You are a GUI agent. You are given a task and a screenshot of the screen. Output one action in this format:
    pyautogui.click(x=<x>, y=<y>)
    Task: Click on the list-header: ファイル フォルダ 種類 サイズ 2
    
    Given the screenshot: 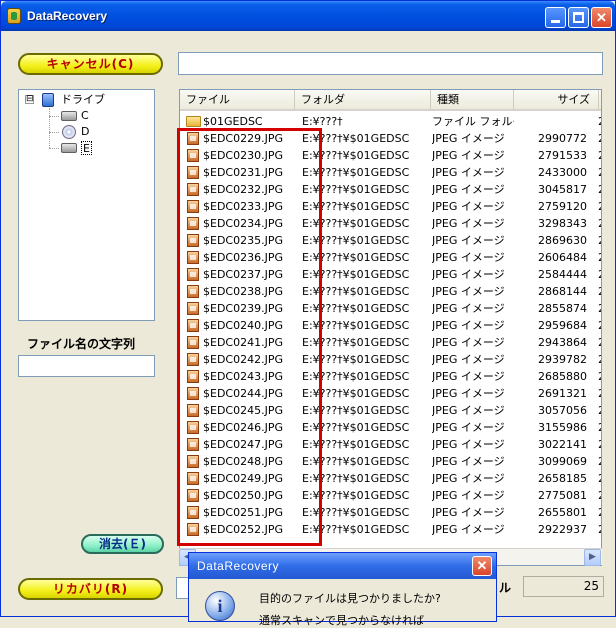 What is the action you would take?
    pyautogui.click(x=390, y=100)
    